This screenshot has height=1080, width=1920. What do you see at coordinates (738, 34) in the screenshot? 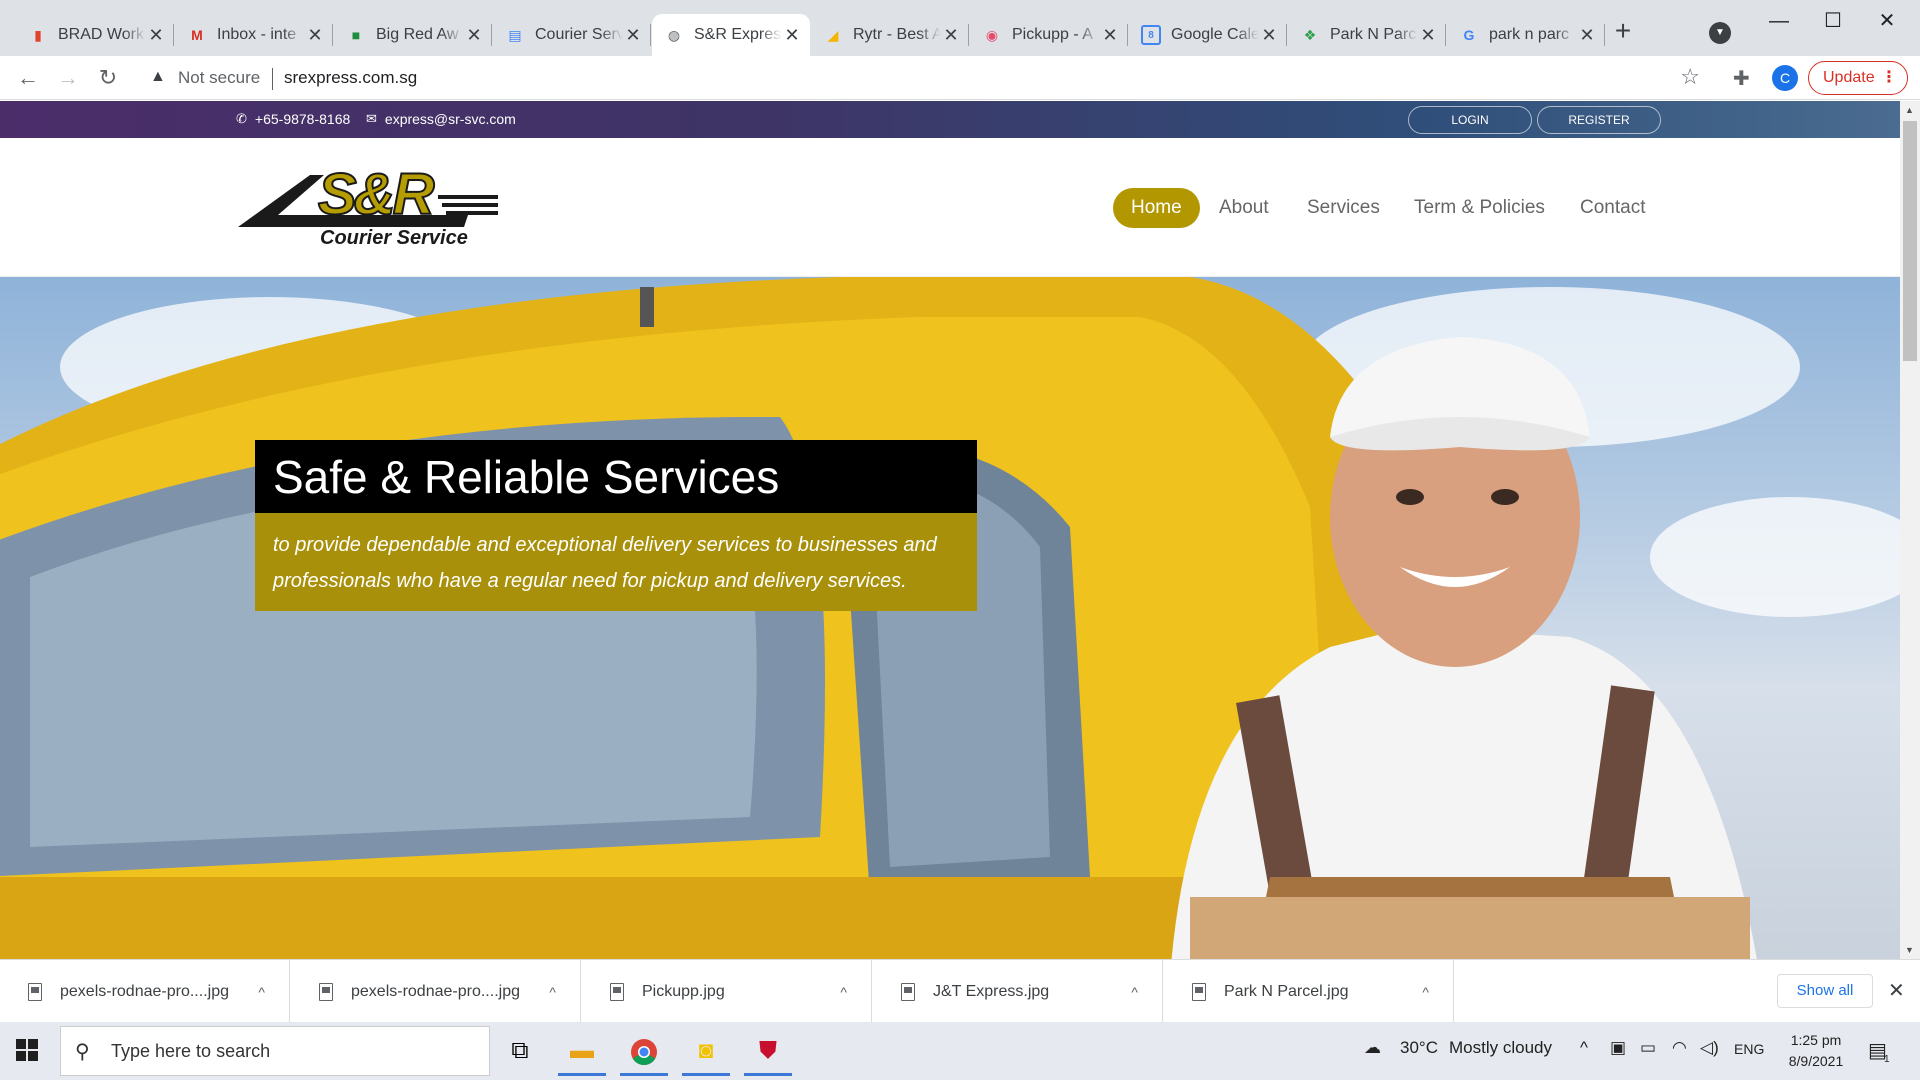
I see `tab-label: S&R Expres` at bounding box center [738, 34].